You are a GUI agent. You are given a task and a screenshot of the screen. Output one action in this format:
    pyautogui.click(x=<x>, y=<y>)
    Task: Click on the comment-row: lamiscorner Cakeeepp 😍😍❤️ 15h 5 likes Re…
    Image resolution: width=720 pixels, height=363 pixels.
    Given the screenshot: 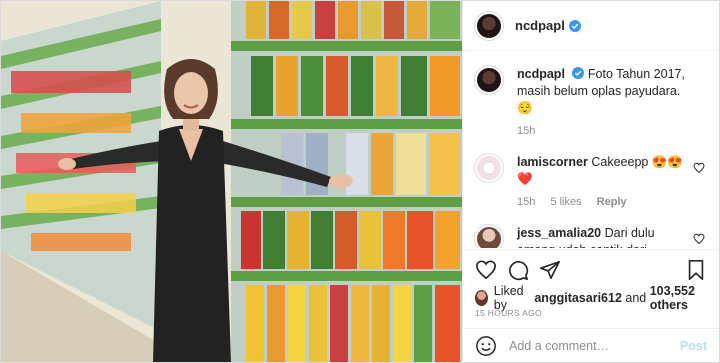 What is the action you would take?
    pyautogui.click(x=591, y=182)
    